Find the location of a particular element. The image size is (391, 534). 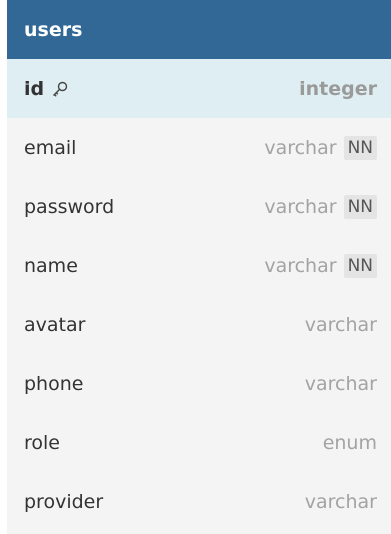

column-row-avatar: avatar varchar is located at coordinates (199, 324).